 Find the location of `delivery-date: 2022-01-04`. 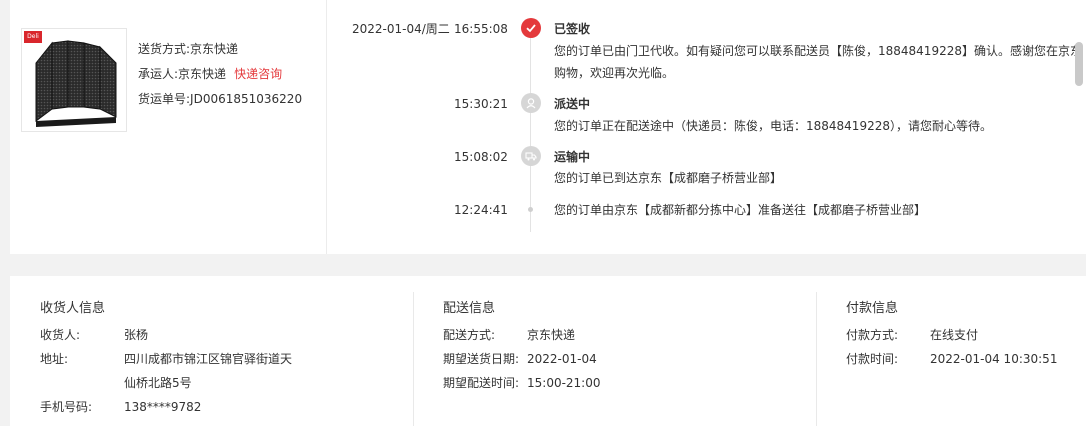

delivery-date: 2022-01-04 is located at coordinates (562, 359).